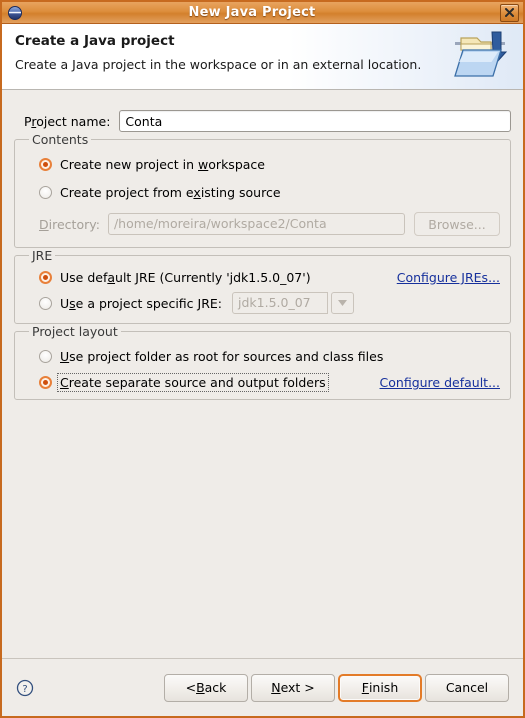  Describe the element at coordinates (60, 139) in the screenshot. I see `contents-group-legend: Contents` at that location.